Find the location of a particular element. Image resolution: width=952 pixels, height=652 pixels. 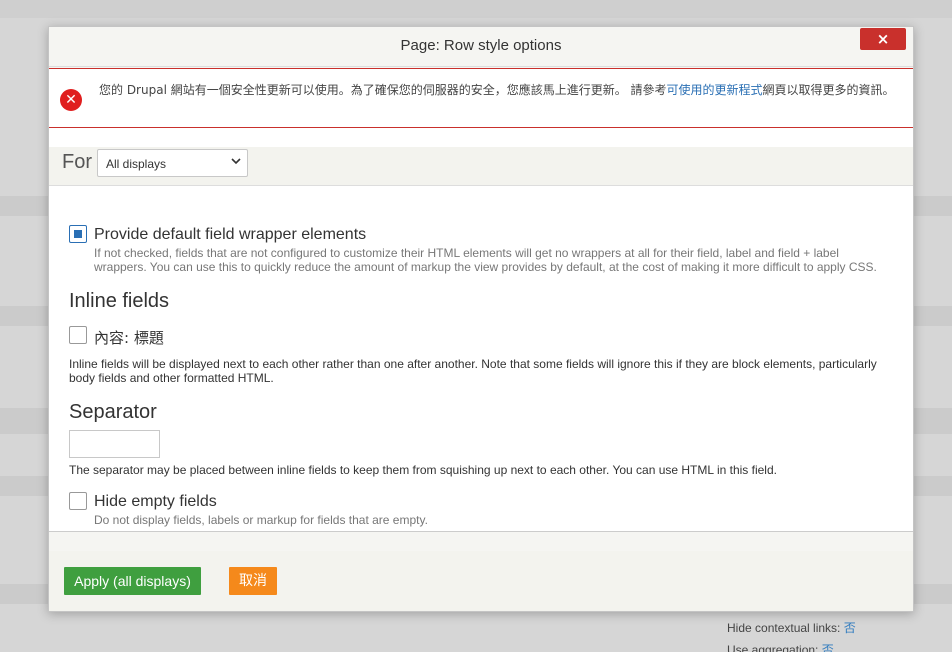

bg-use-aggregation-link: 否 is located at coordinates (828, 647).